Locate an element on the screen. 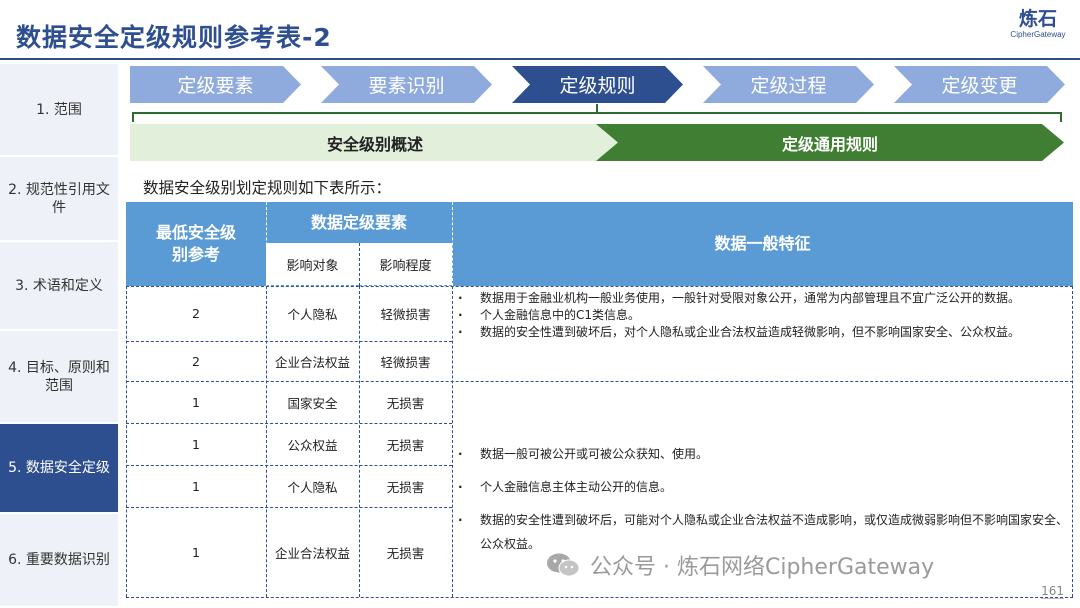 The image size is (1080, 608). subtab-label: 安全级别概述 is located at coordinates (374, 144).